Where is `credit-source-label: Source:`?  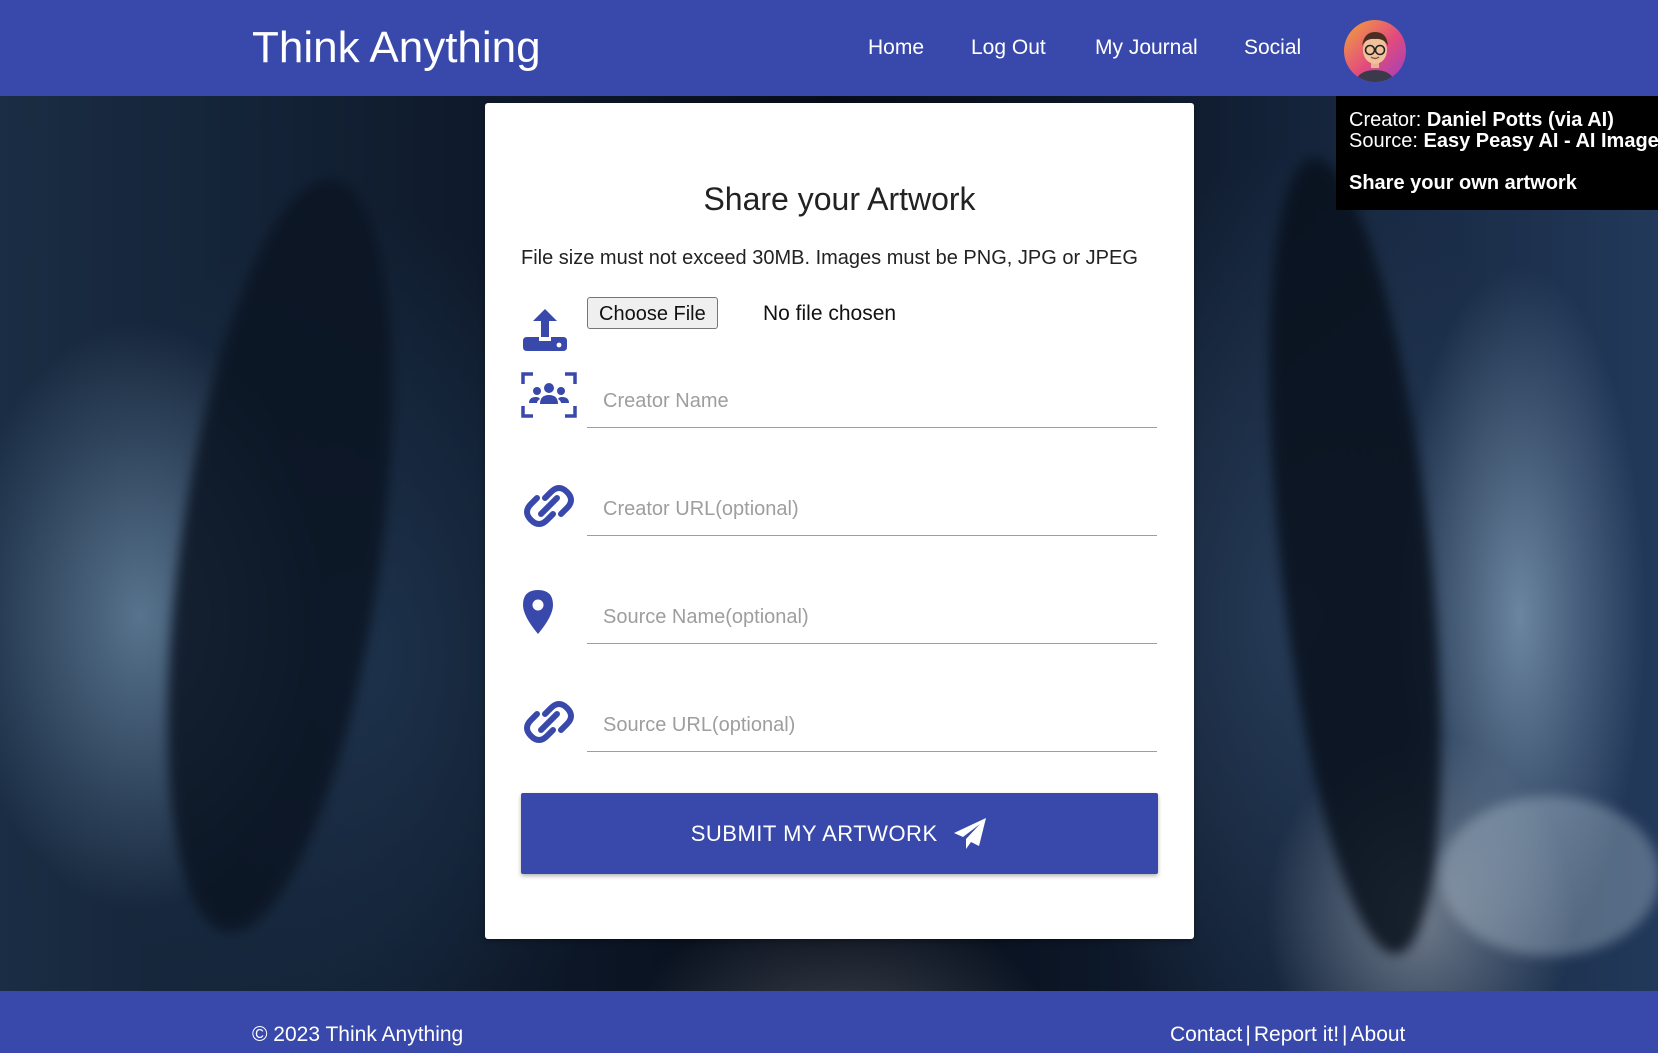 credit-source-label: Source: is located at coordinates (1383, 141).